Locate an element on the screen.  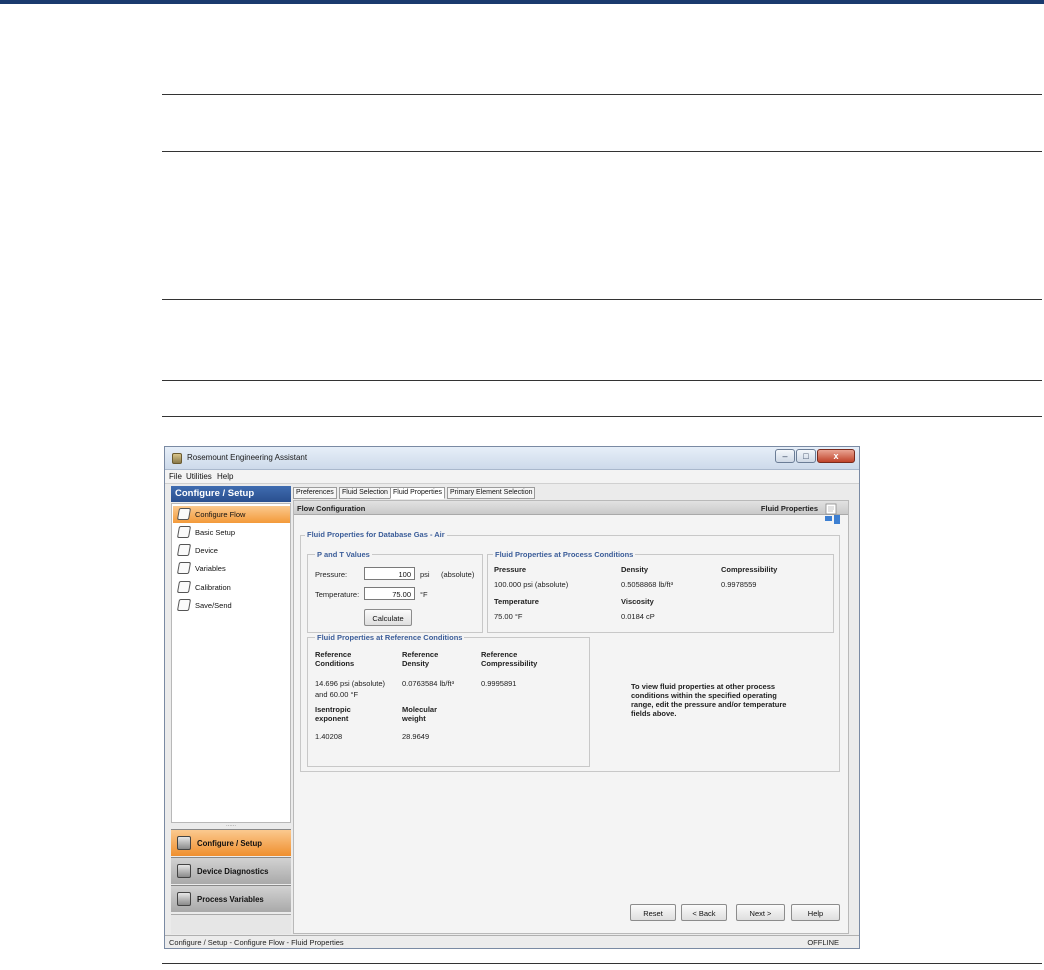
tab-fluid-properties: Fluid Properties is located at coordinates (418, 493).